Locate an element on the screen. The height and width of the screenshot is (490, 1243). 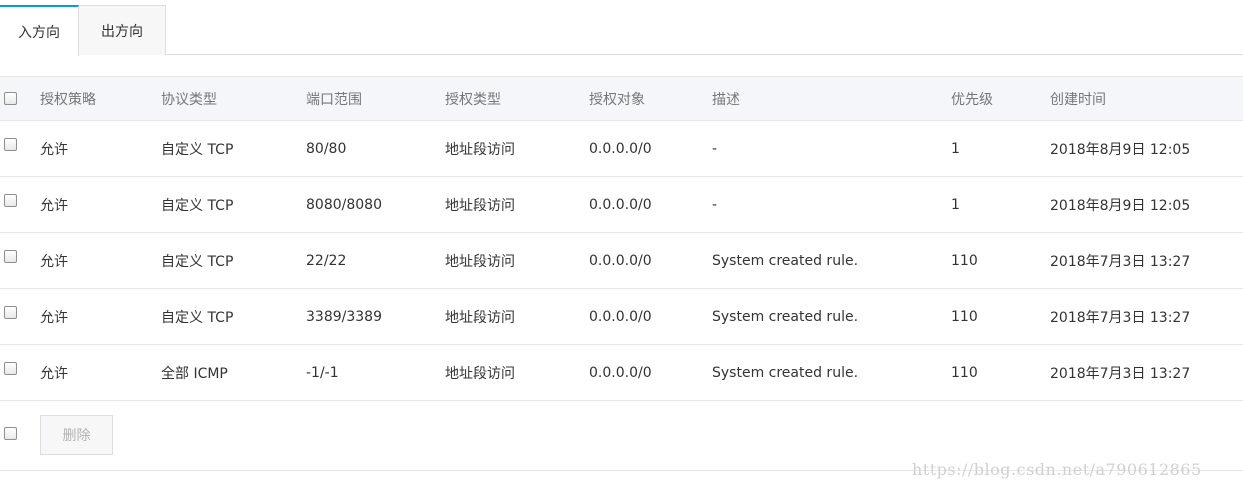
header-description: 描述 is located at coordinates (726, 99).